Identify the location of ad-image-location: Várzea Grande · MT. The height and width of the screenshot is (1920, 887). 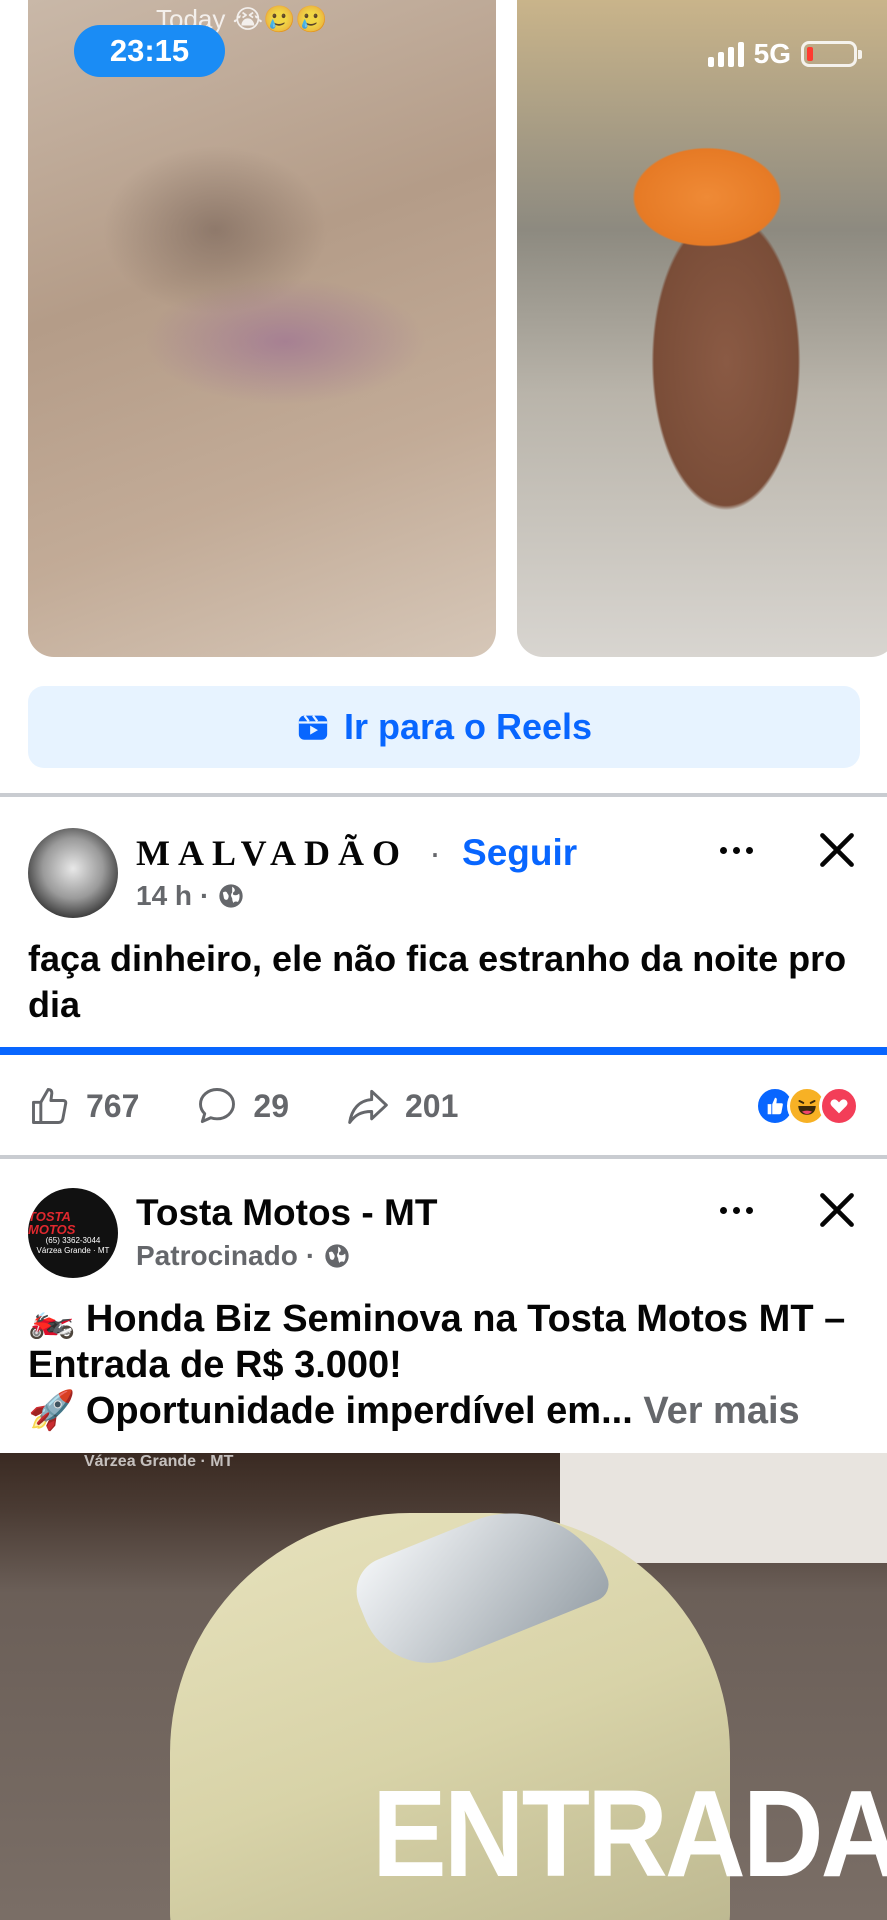
(159, 1461).